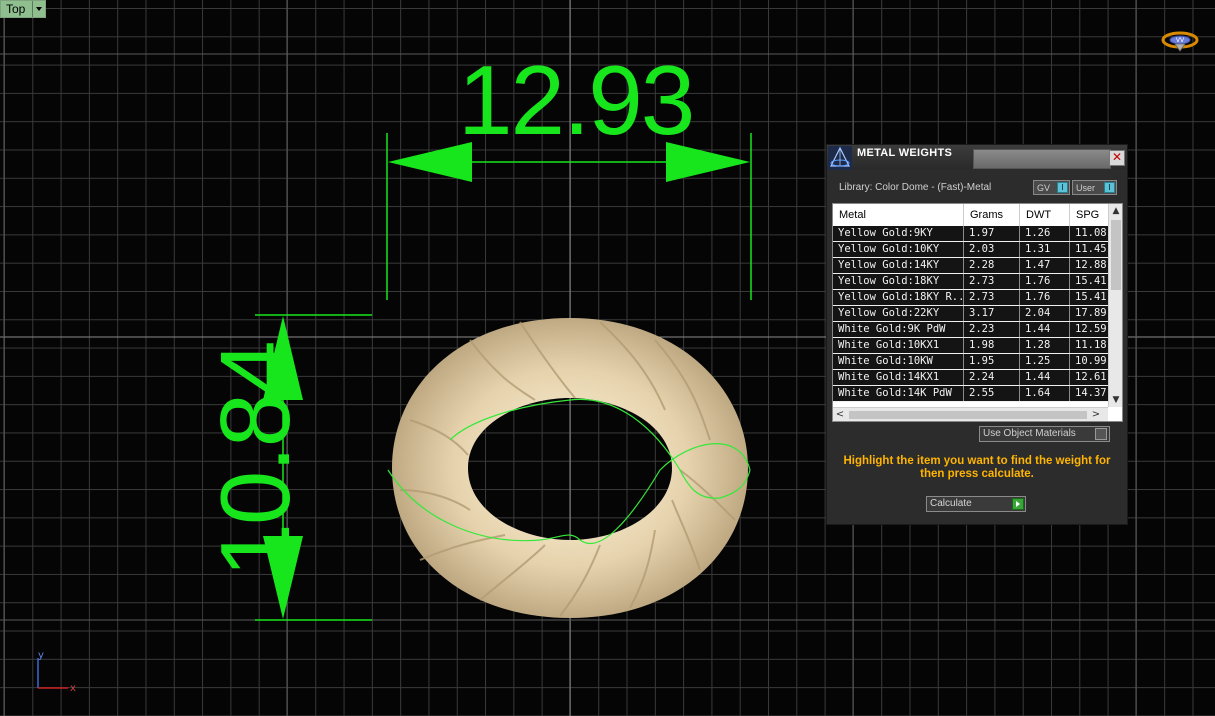 Image resolution: width=1215 pixels, height=716 pixels. I want to click on cell-dwt: 1.47, so click(1045, 265).